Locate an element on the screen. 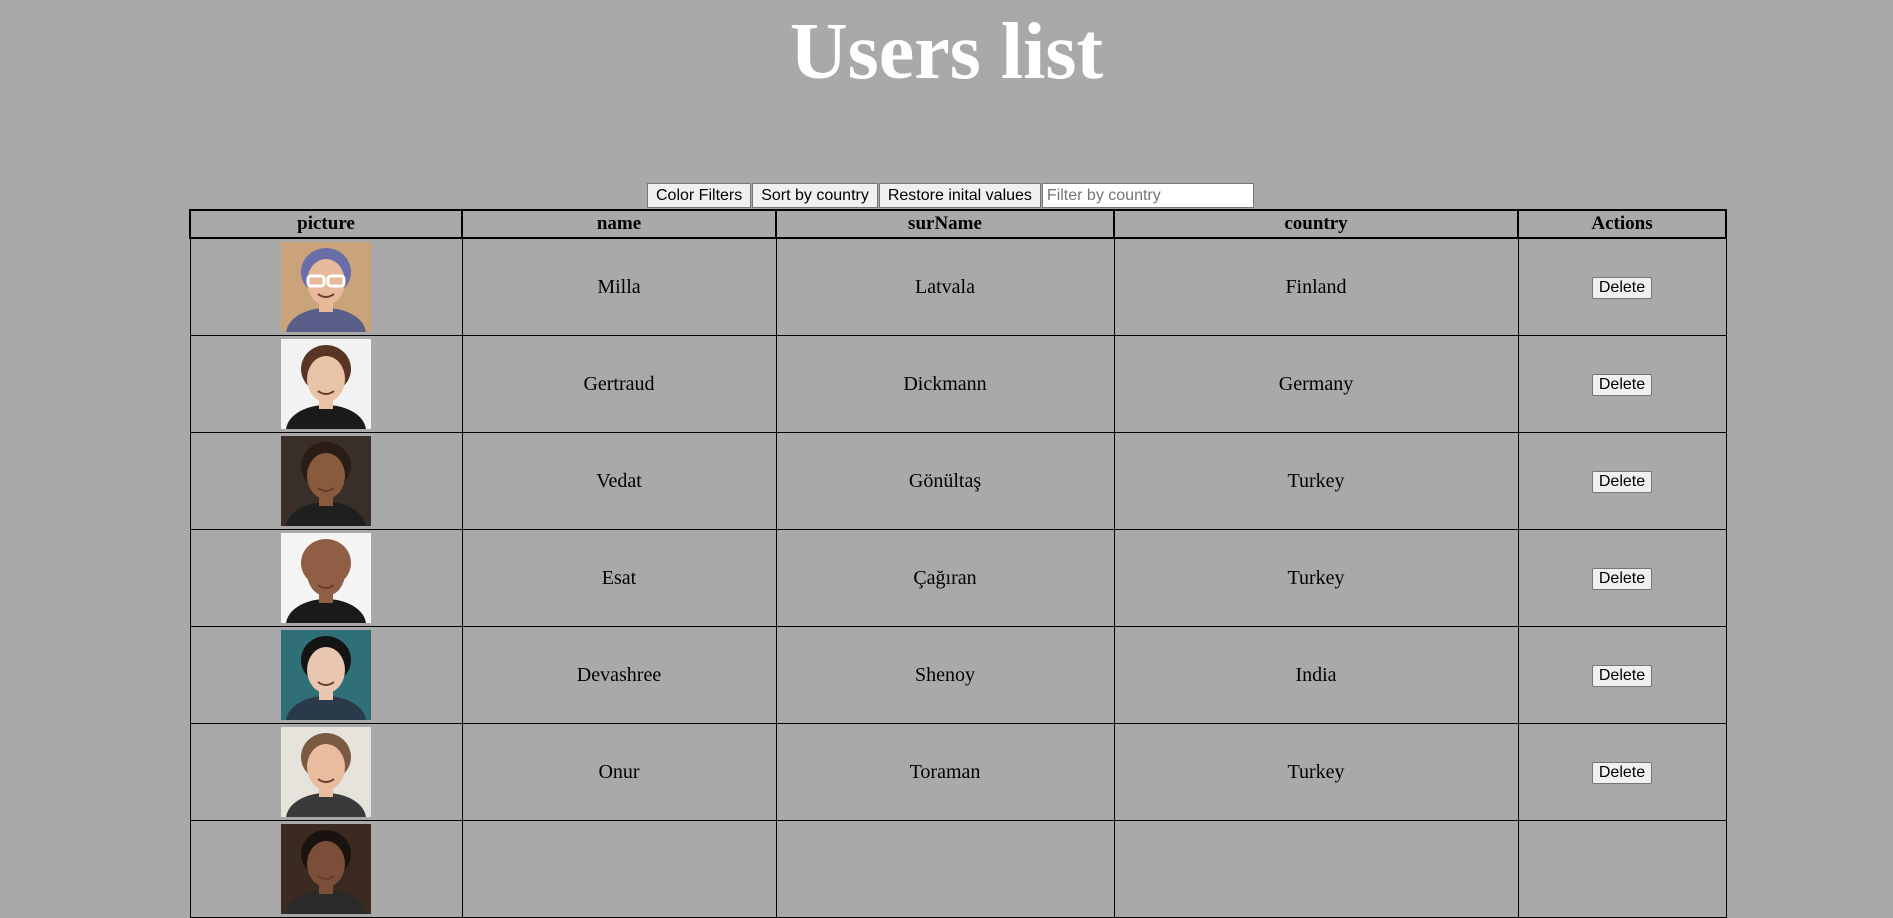 Image resolution: width=1893 pixels, height=918 pixels. table-row: Devashree Shenoy India Delete is located at coordinates (958, 675).